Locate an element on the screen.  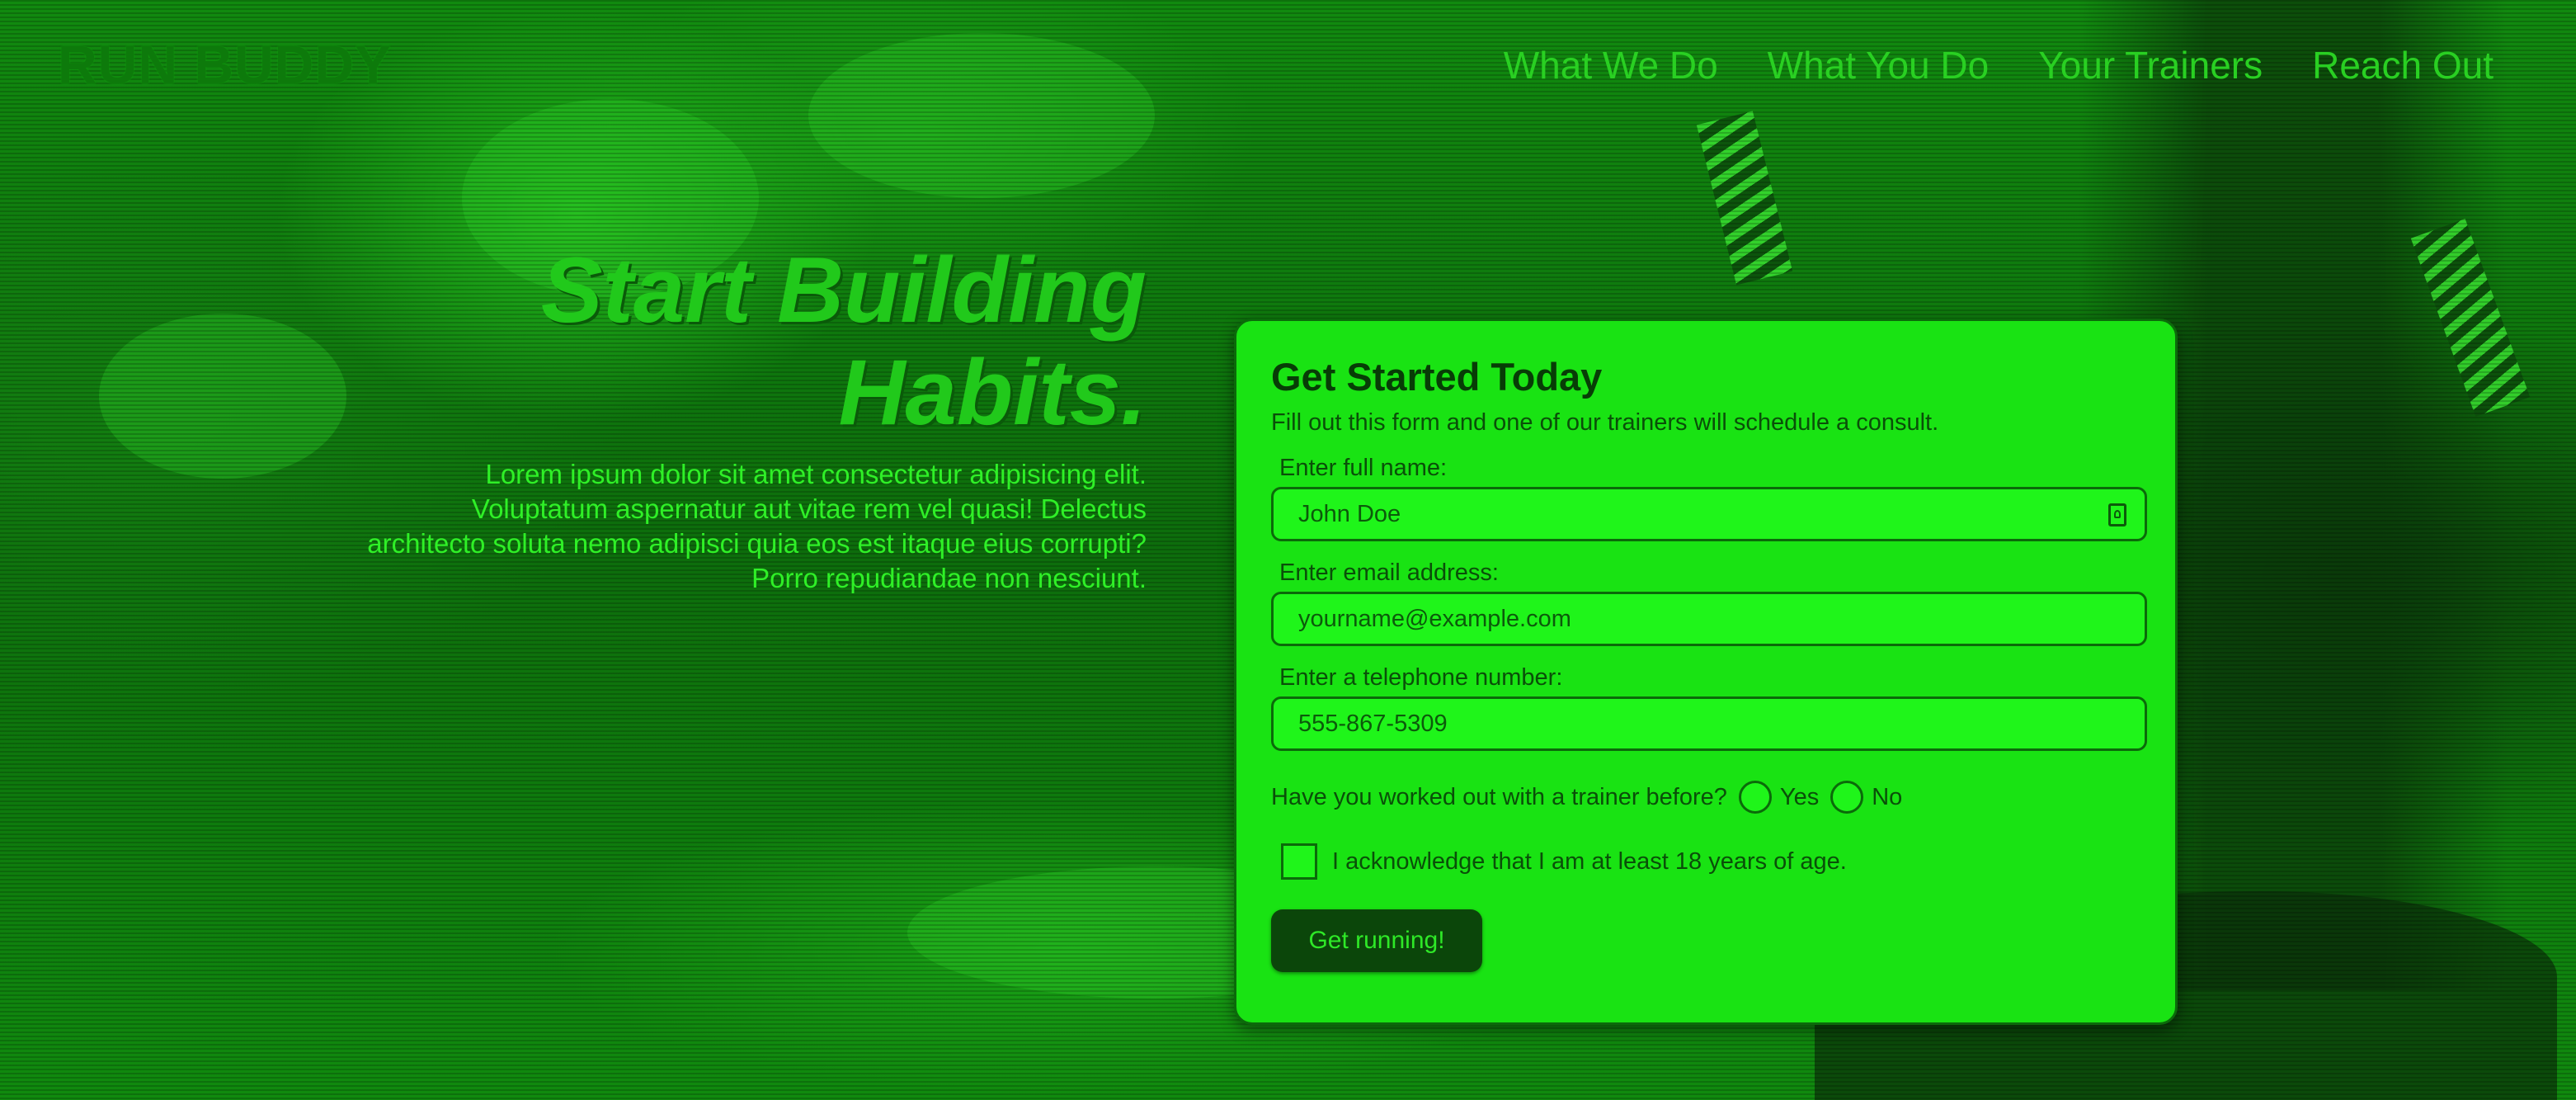
submit-button: Get running! is located at coordinates (1376, 941).